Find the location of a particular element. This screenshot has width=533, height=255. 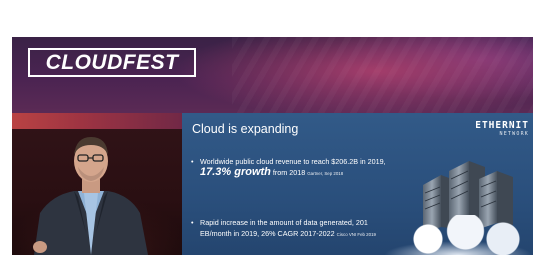

ethernit-logo-line1: ETHERNIT is located at coordinates (502, 125).